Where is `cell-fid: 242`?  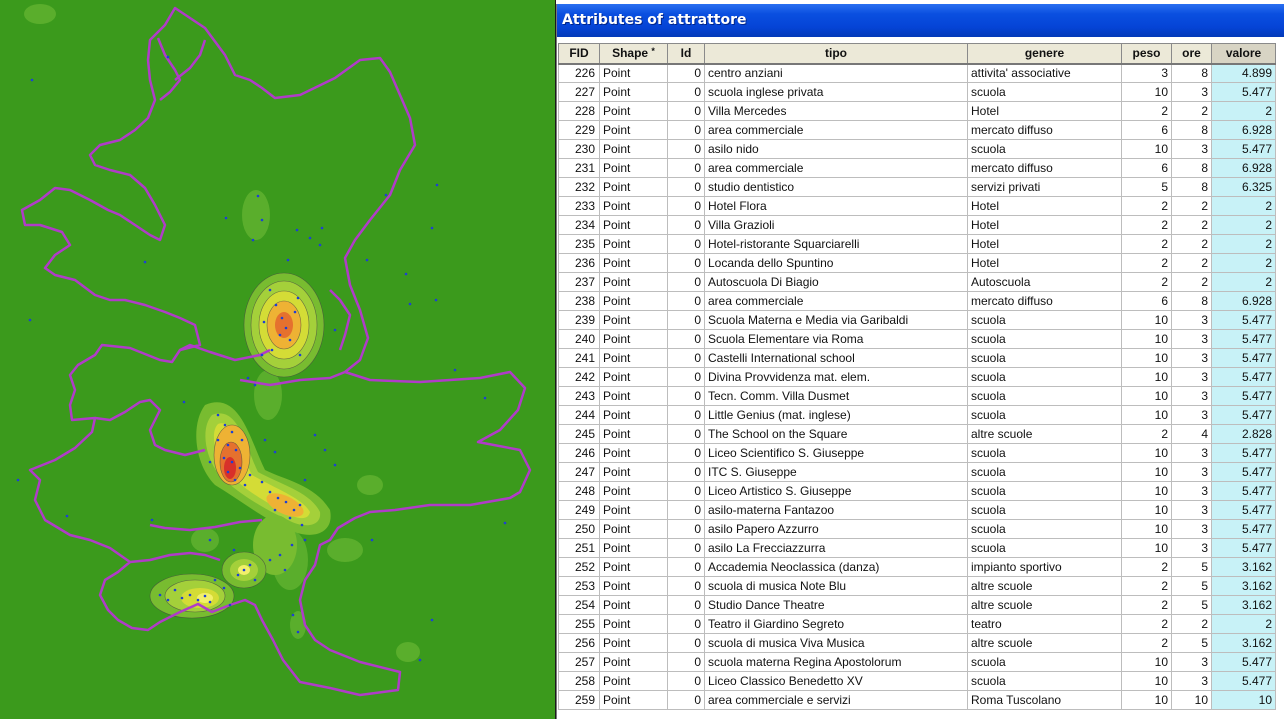
cell-fid: 242 is located at coordinates (579, 377).